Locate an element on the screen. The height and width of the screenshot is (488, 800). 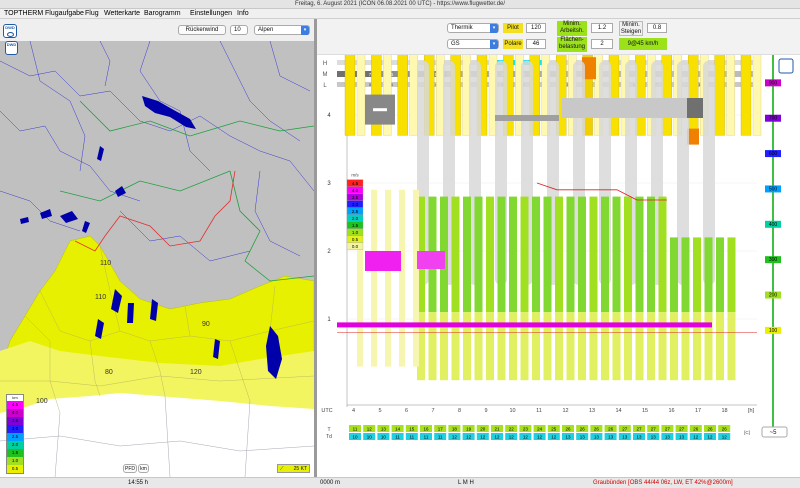
menu-item-einstellungen: Einstellungen is located at coordinates (211, 14).